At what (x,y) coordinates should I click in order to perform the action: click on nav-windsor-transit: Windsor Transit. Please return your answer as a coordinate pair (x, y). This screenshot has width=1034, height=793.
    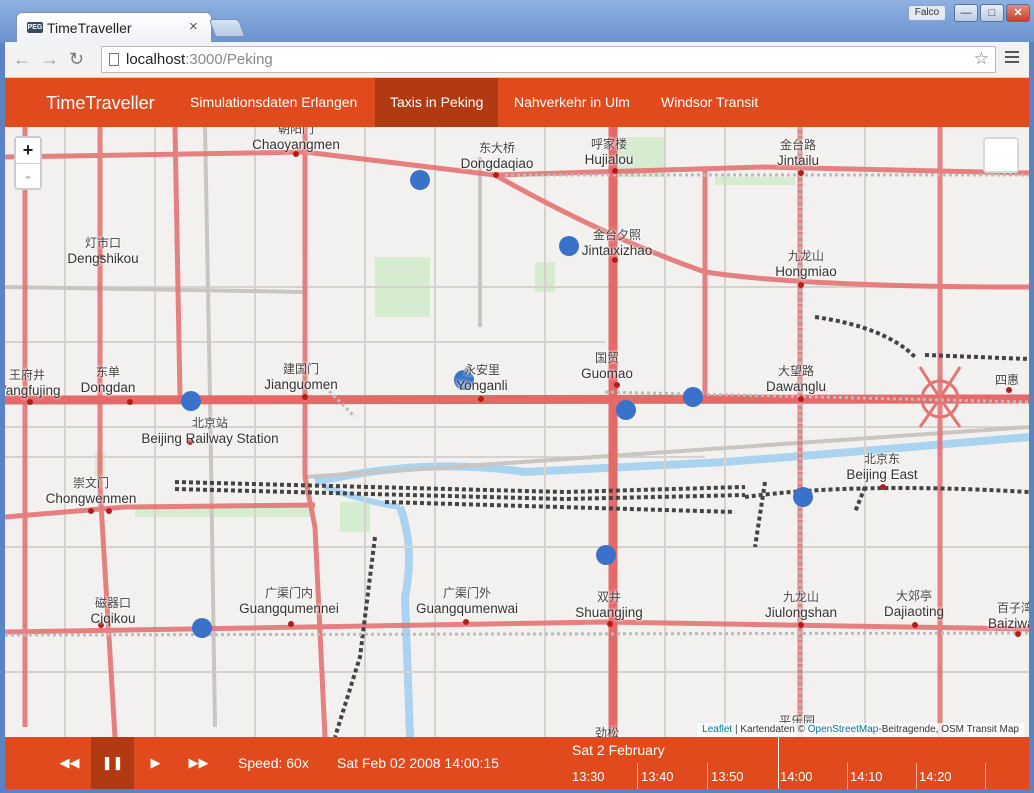
    Looking at the image, I should click on (709, 102).